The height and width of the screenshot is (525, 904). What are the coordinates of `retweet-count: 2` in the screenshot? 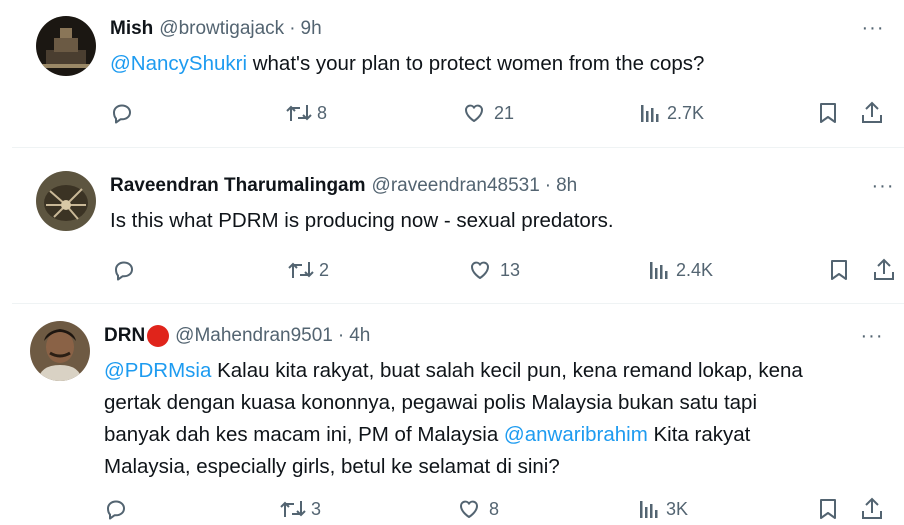 It's located at (324, 269).